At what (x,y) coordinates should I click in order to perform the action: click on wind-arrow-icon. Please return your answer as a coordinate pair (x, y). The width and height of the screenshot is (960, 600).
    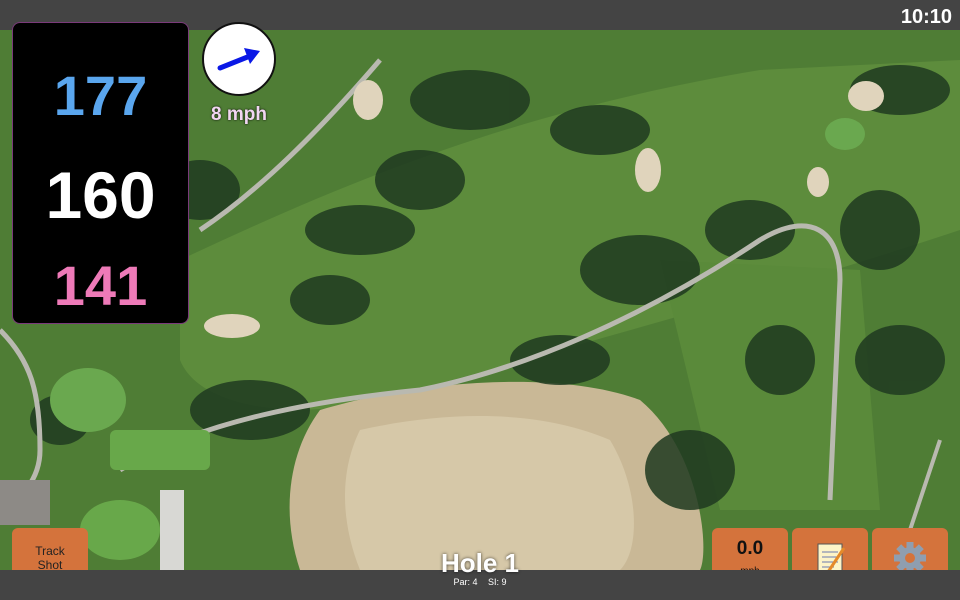
    Looking at the image, I should click on (238, 59).